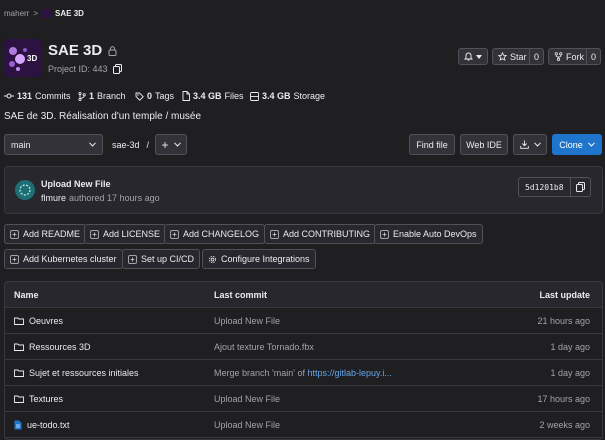 The height and width of the screenshot is (440, 605). I want to click on commit-sha: 5d1201b8, so click(544, 187).